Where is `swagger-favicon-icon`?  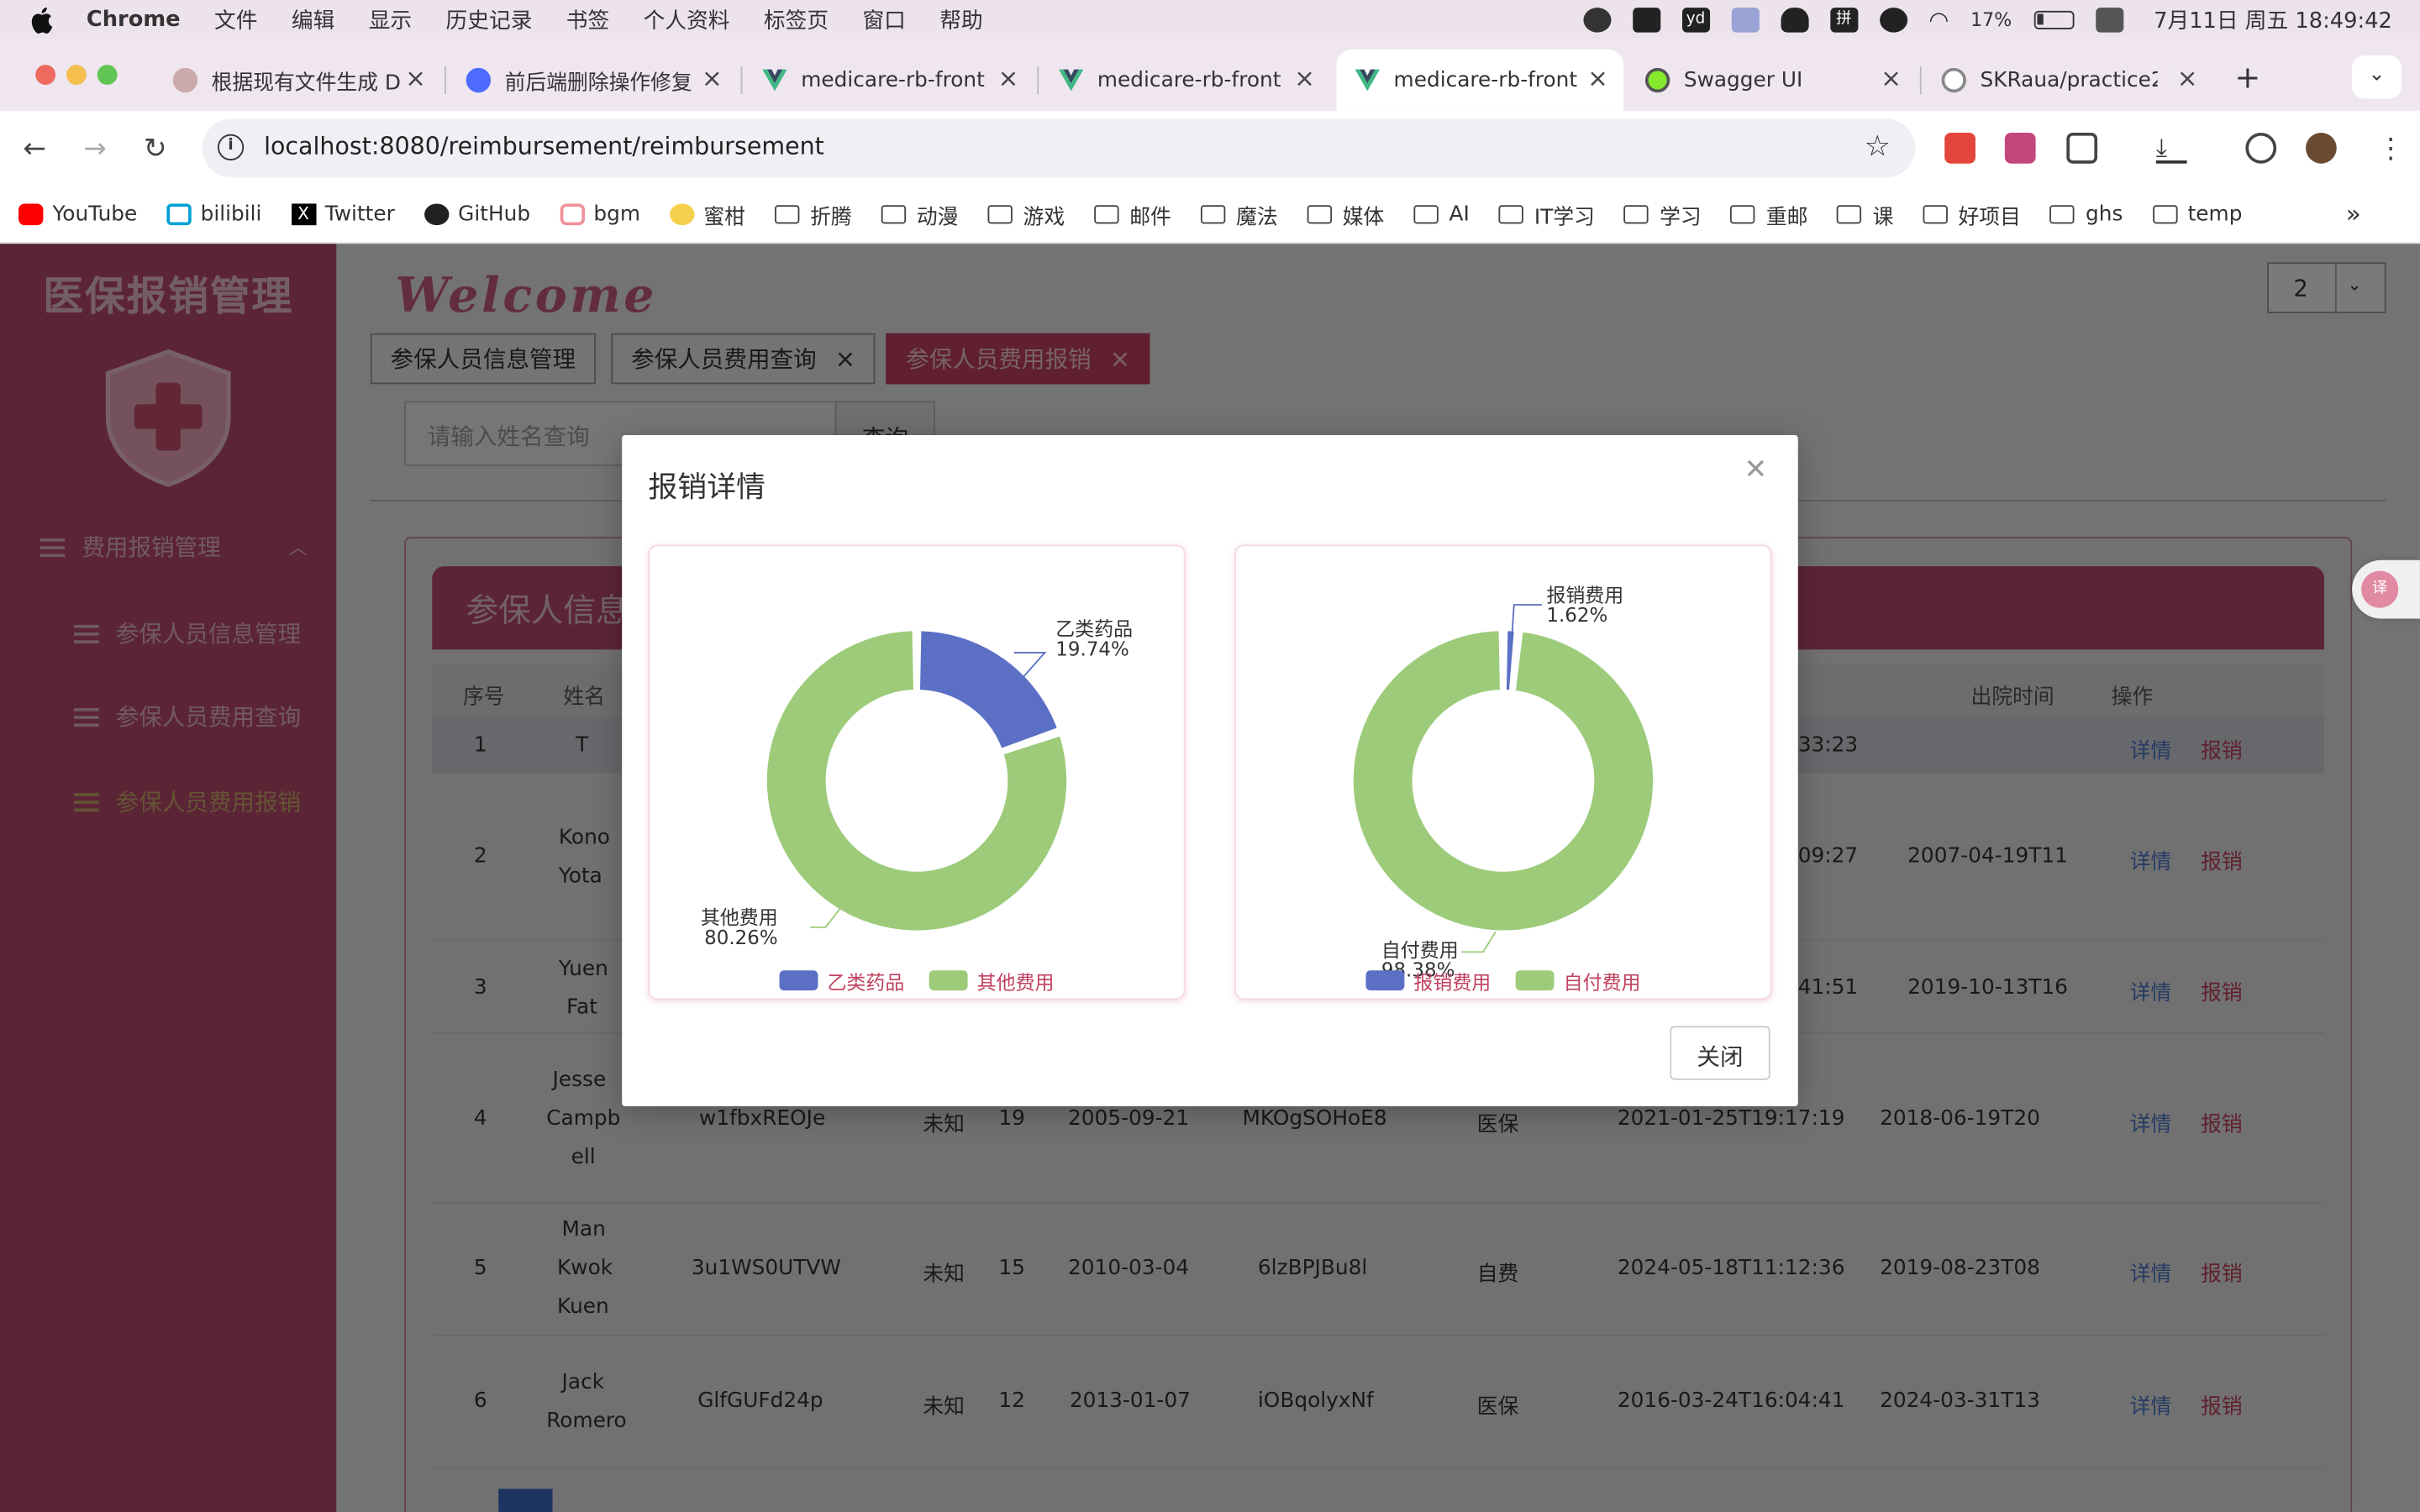
swagger-favicon-icon is located at coordinates (1657, 80).